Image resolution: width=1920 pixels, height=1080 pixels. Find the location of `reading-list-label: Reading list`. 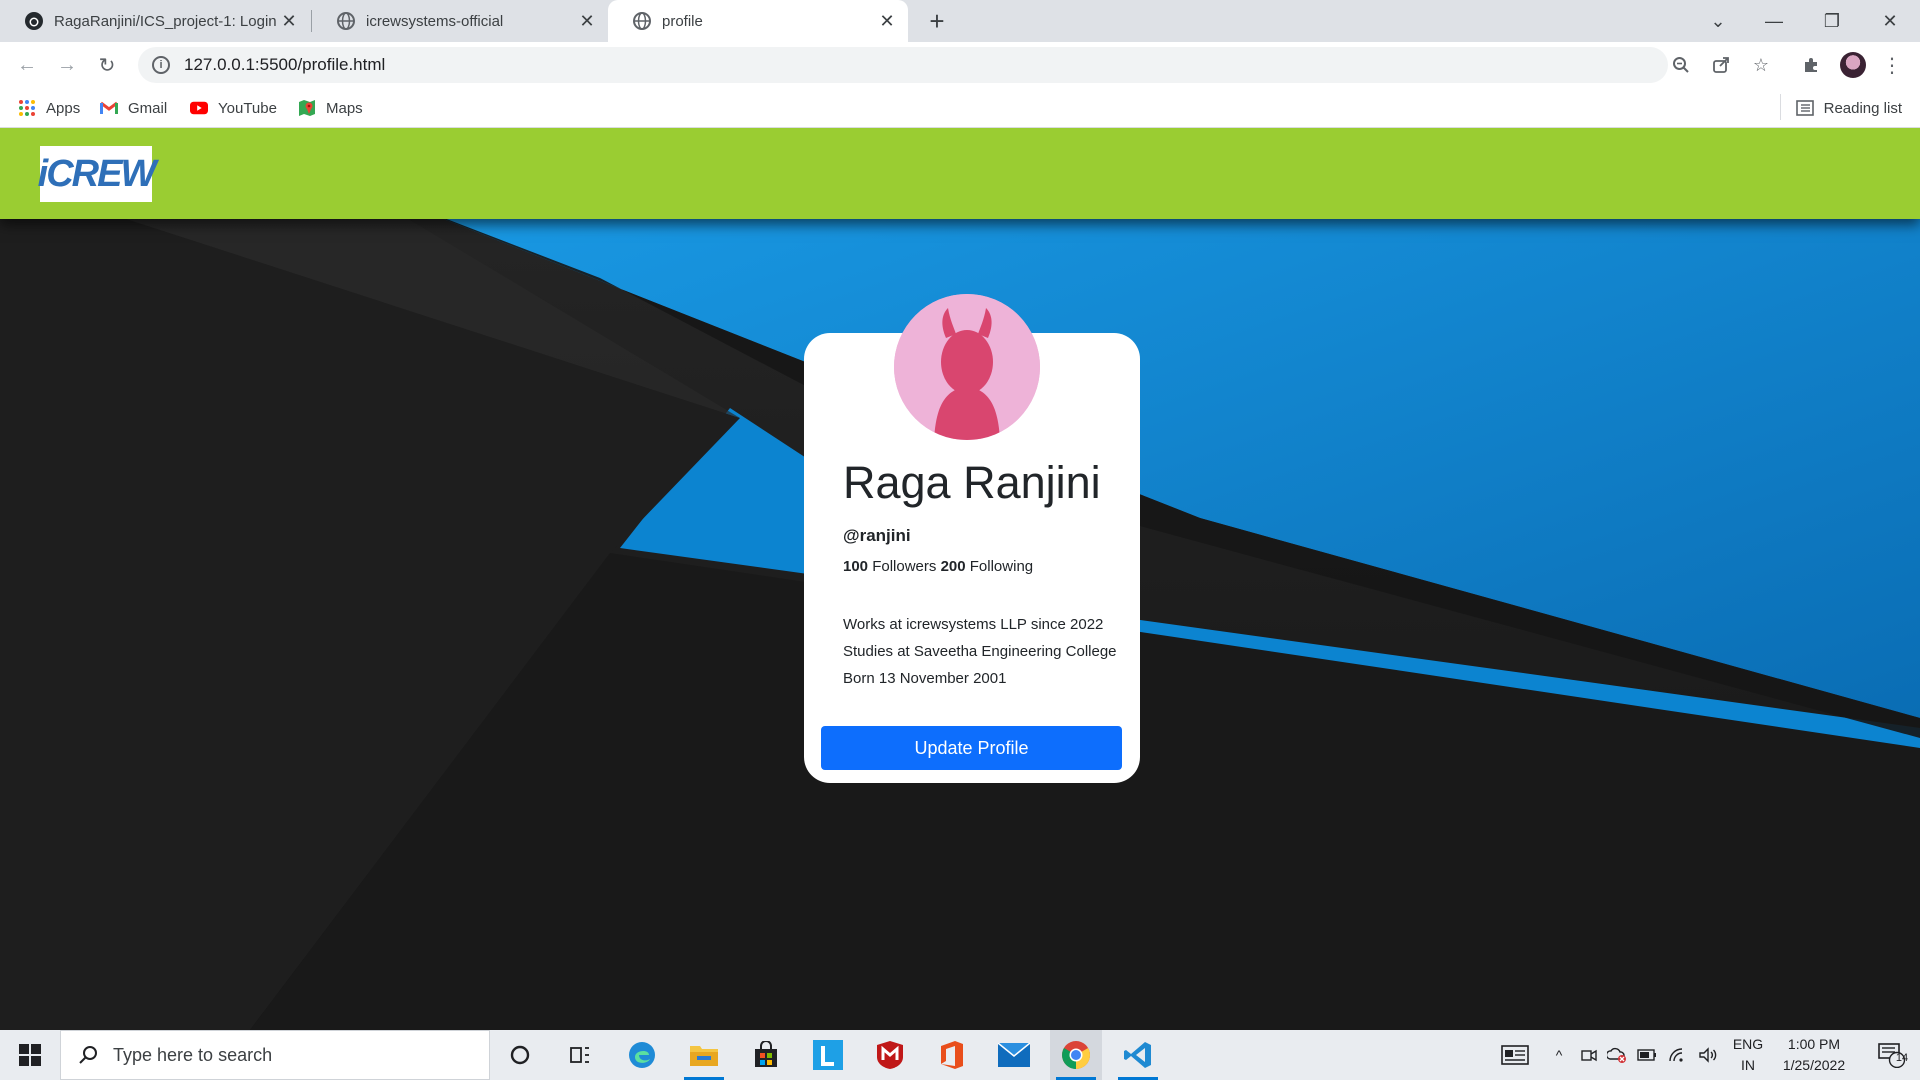

reading-list-label: Reading list is located at coordinates (1862, 108).